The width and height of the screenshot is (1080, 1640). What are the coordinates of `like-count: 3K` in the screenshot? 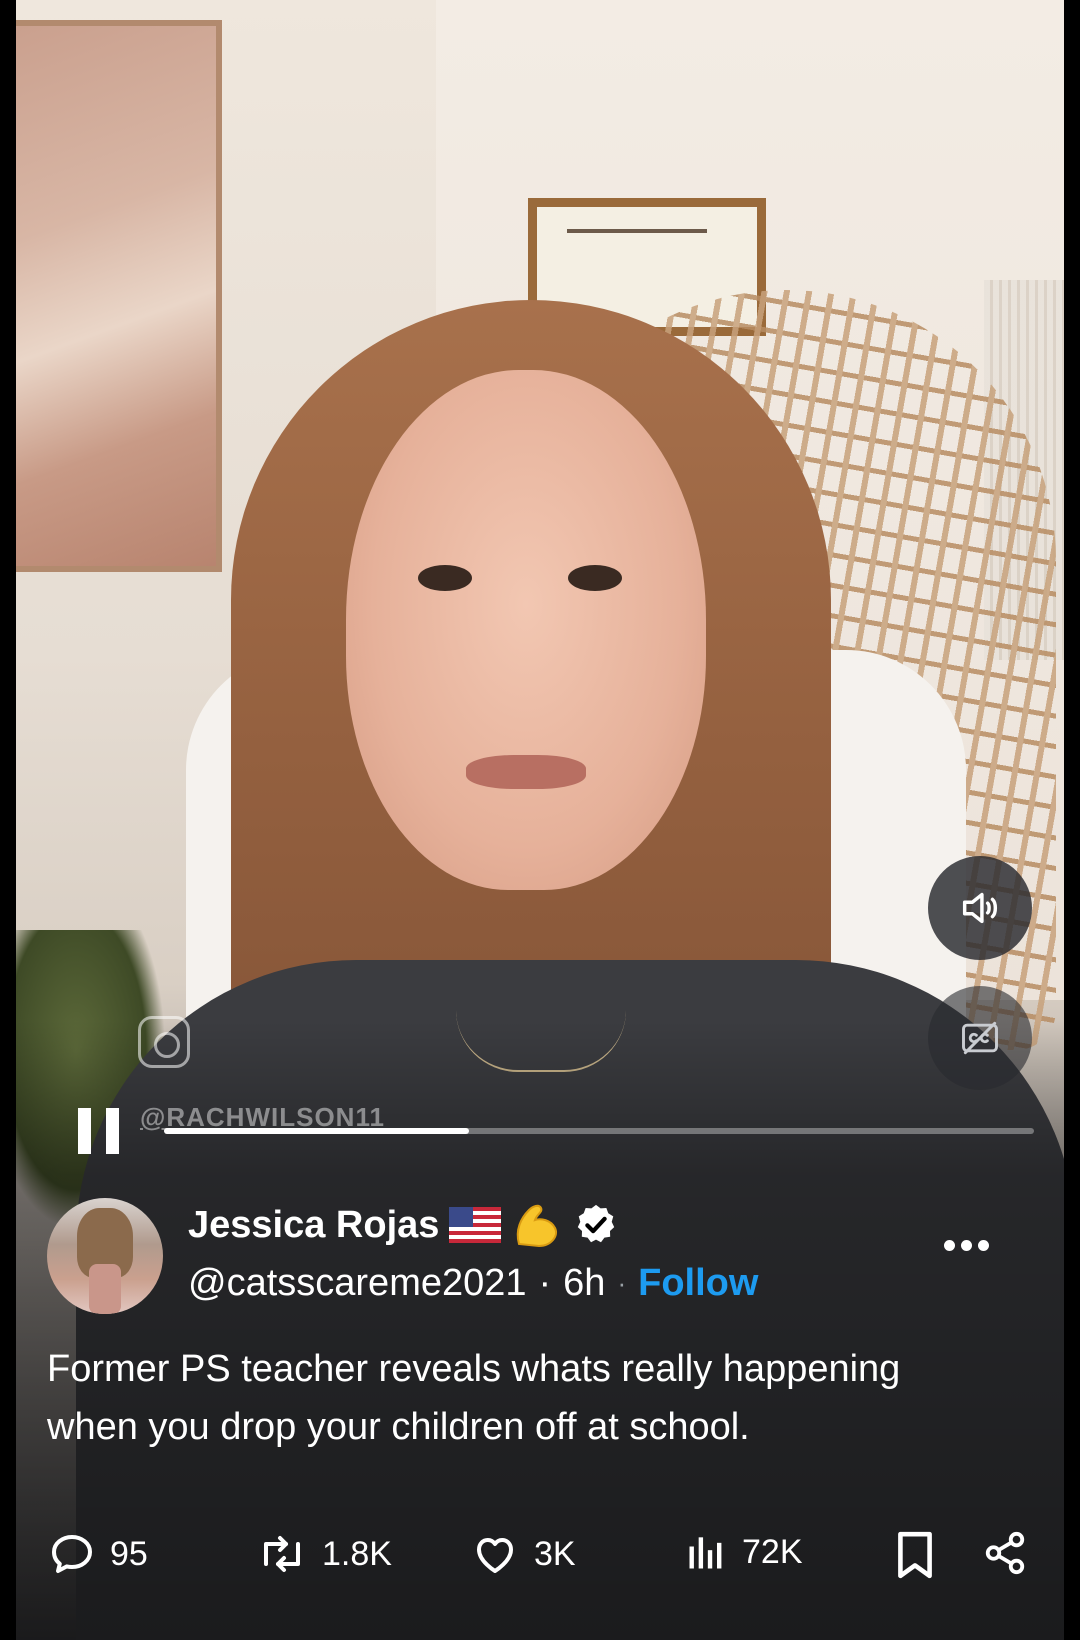 It's located at (555, 1553).